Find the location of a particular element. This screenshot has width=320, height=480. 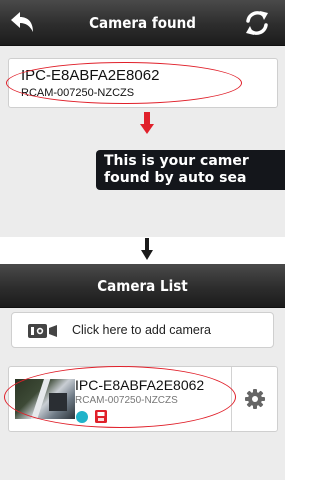

highlight-ellipse-top is located at coordinates (124, 83).